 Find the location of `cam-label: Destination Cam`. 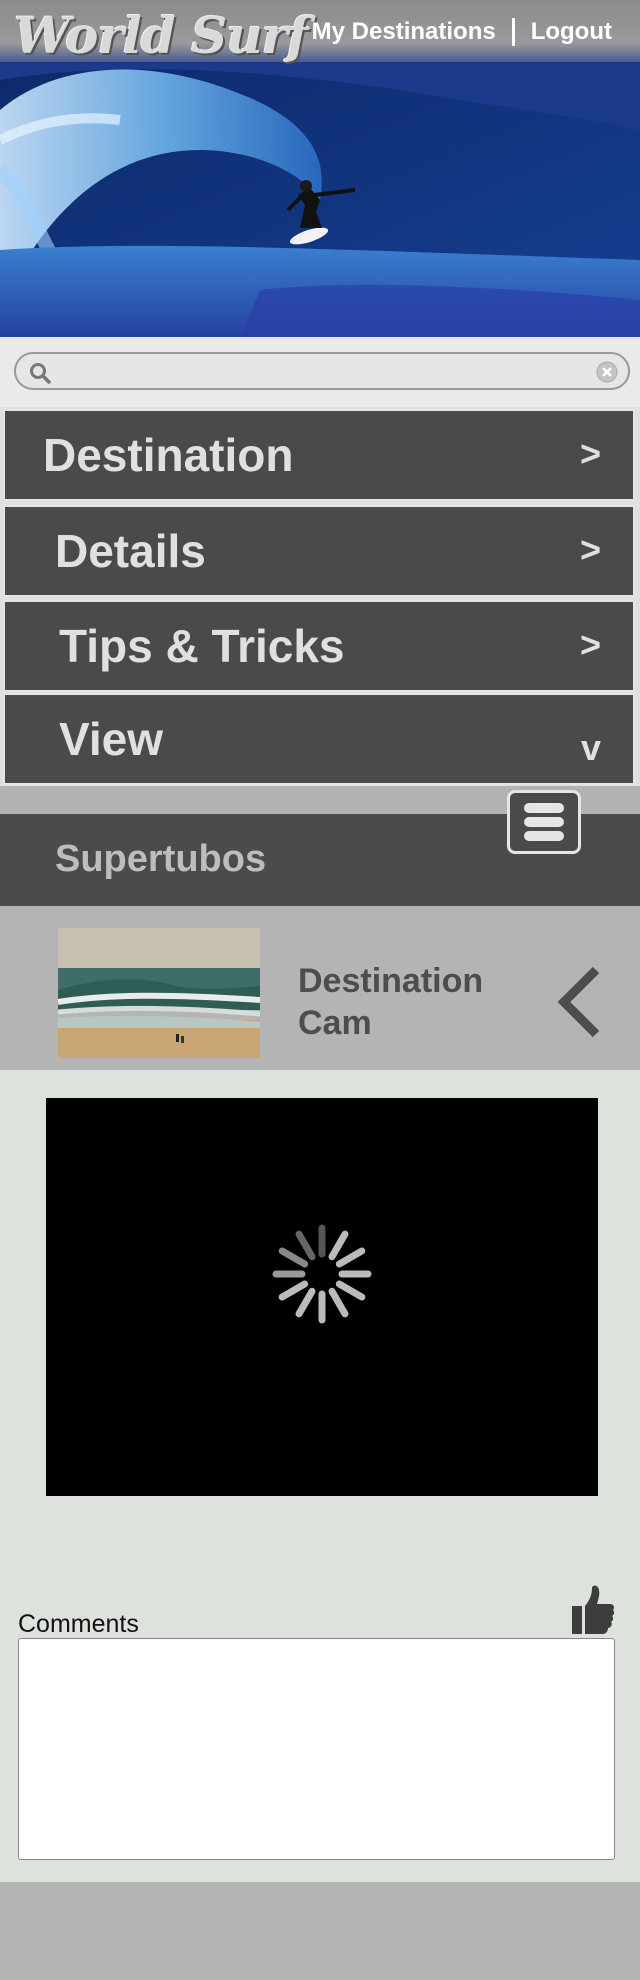

cam-label: Destination Cam is located at coordinates (398, 1002).